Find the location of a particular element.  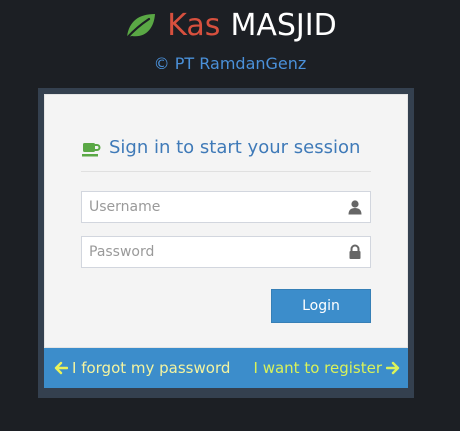

password-input is located at coordinates (215, 252).